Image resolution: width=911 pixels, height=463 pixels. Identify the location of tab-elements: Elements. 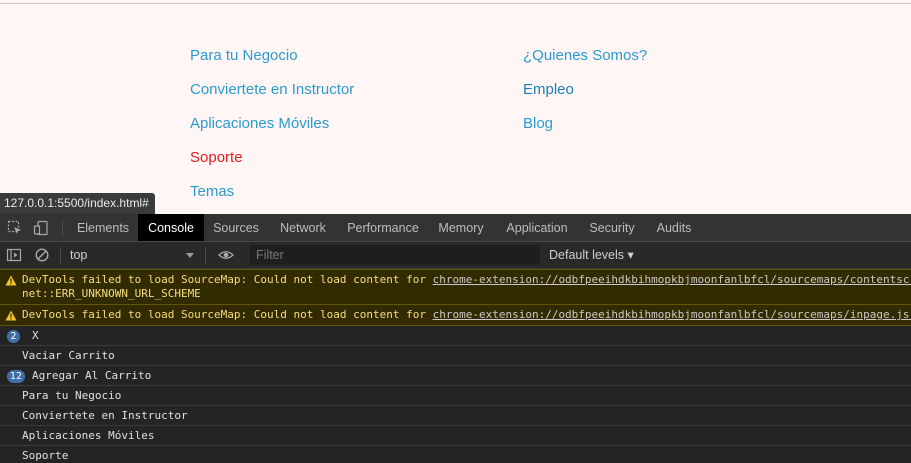
(103, 227).